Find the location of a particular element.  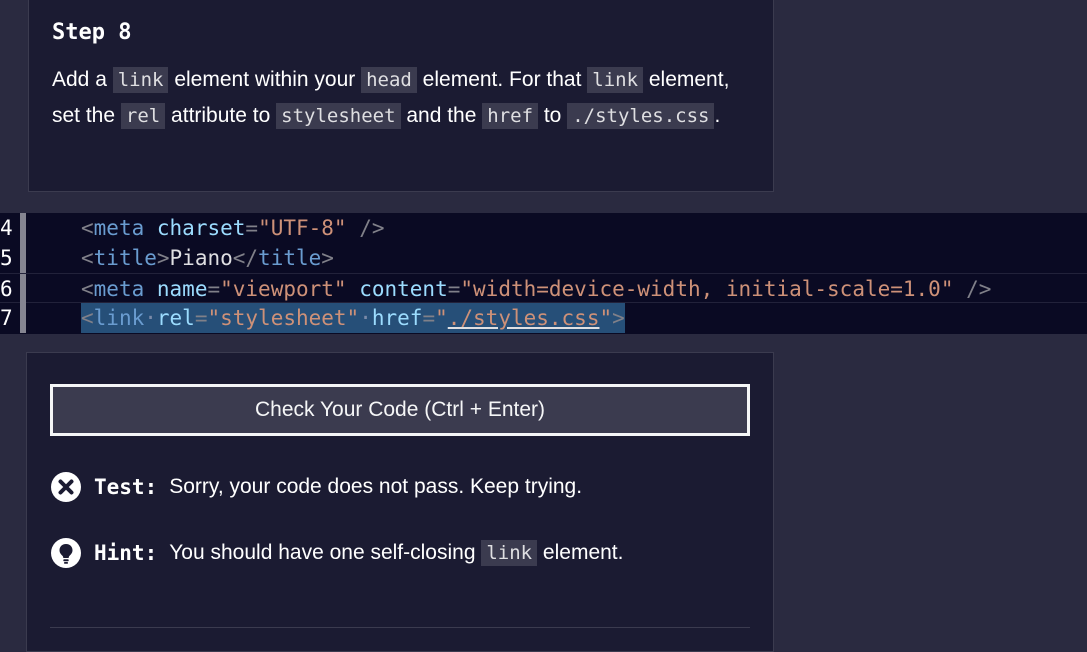

instruction-text: to is located at coordinates (553, 115).